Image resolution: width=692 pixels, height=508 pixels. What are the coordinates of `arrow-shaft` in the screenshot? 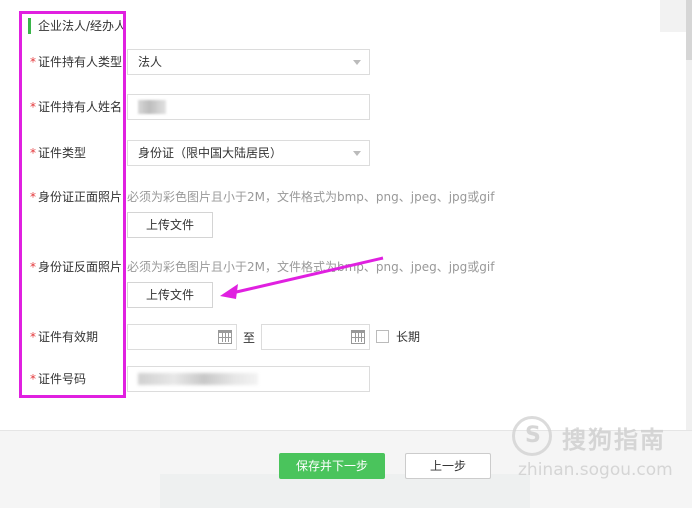 It's located at (307, 275).